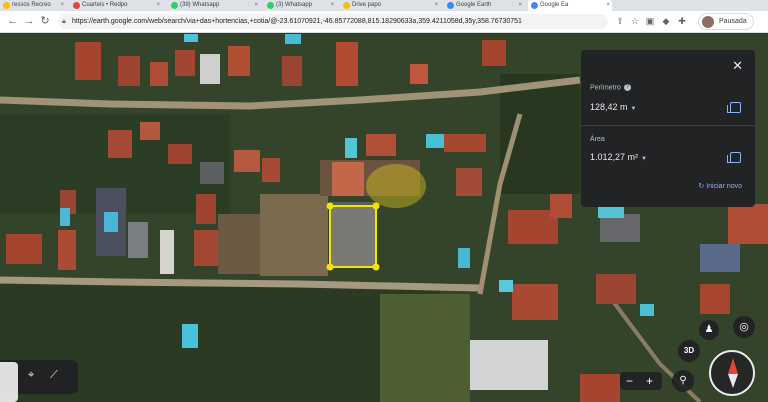 The height and width of the screenshot is (402, 768). I want to click on tab-label: ressos Recreo, so click(31, 5).